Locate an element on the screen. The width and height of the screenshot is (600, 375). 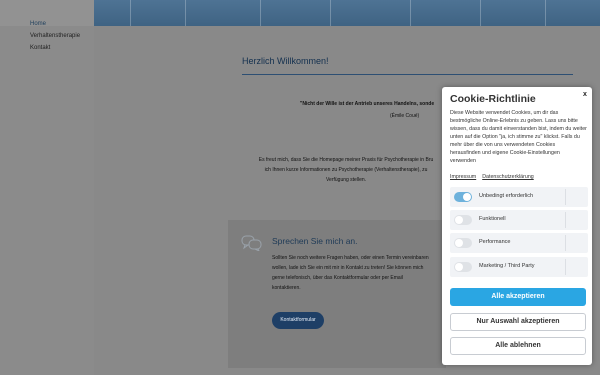
toggle-required is located at coordinates (463, 197).